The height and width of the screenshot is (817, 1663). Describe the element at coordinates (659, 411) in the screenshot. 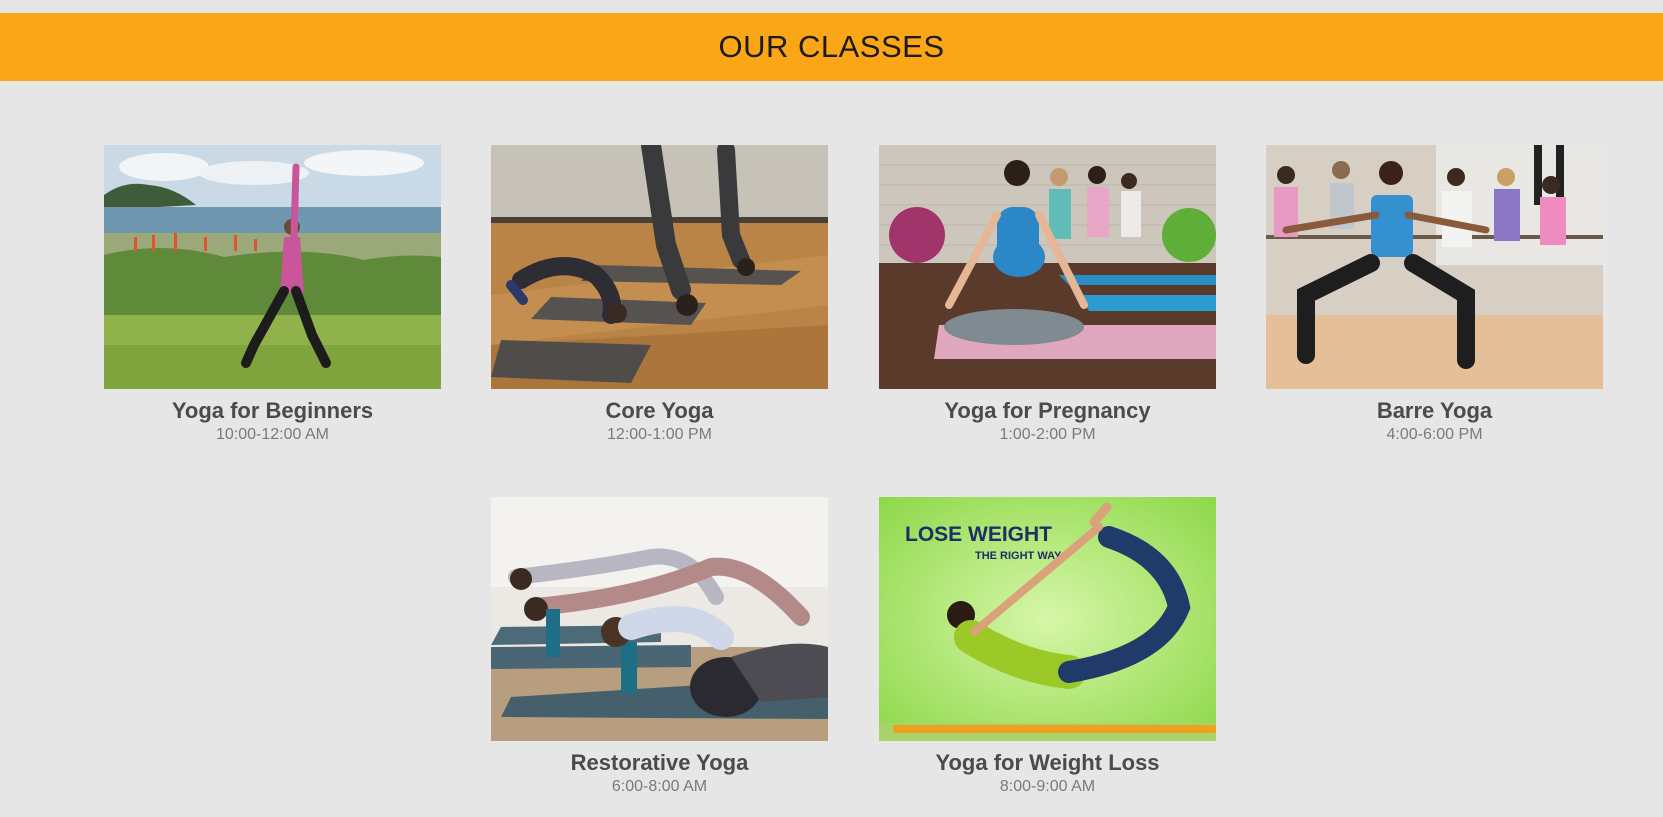

I see `class-title: Core Yoga` at that location.